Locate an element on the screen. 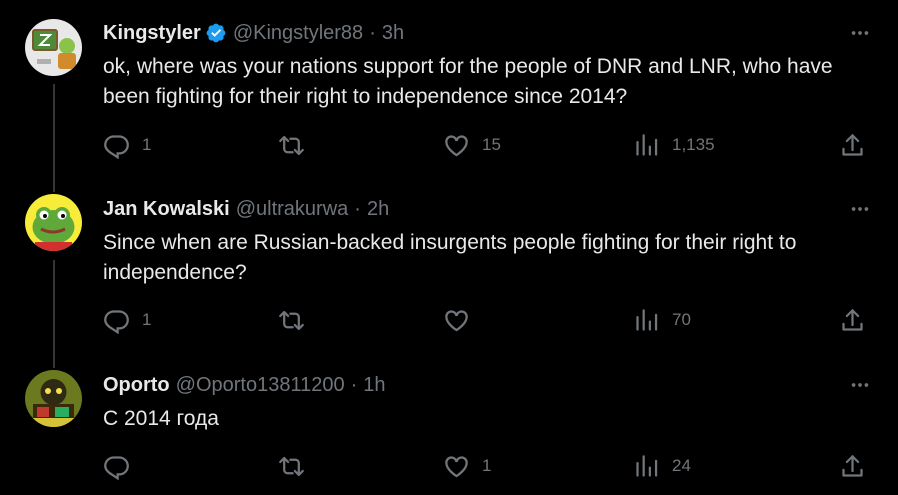 Image resolution: width=898 pixels, height=495 pixels. like-button is located at coordinates (462, 320).